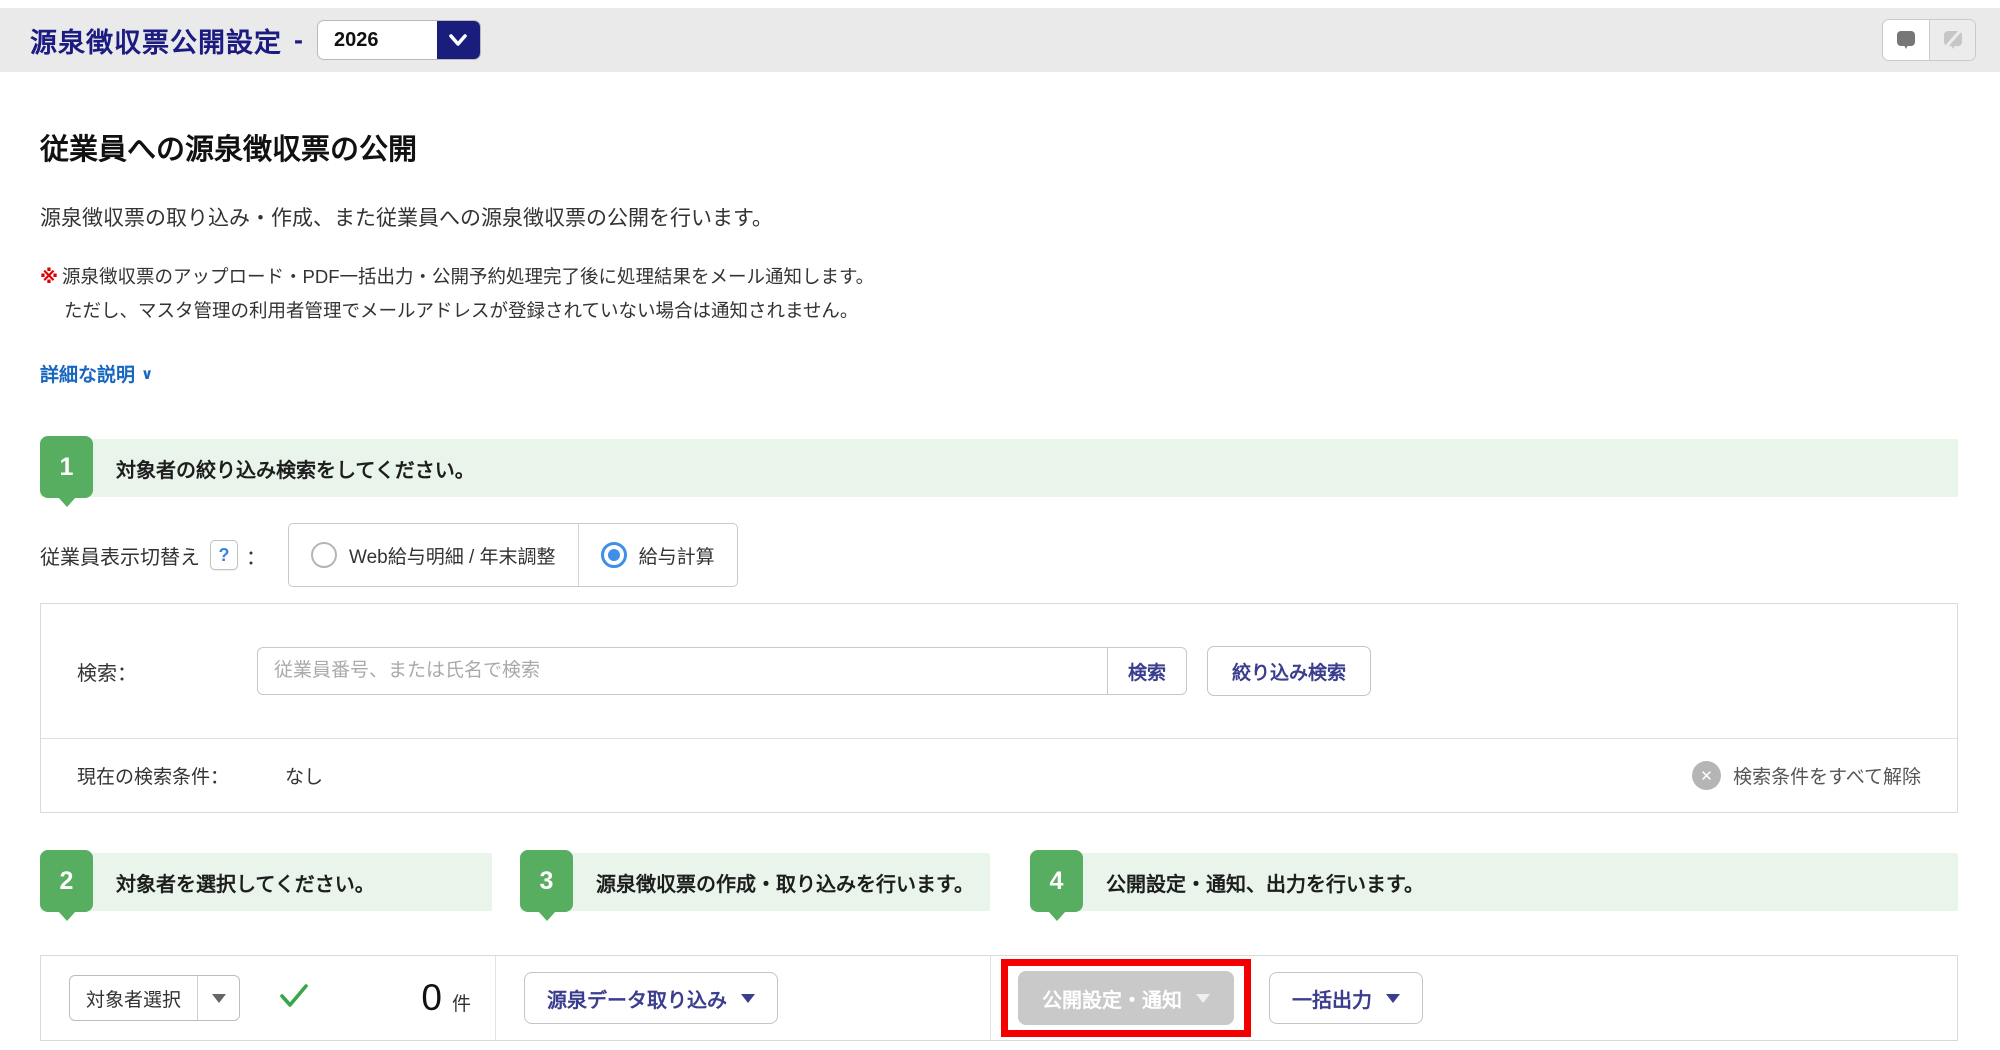 The width and height of the screenshot is (2000, 1050). I want to click on target-select-button: 対象者選択, so click(155, 998).